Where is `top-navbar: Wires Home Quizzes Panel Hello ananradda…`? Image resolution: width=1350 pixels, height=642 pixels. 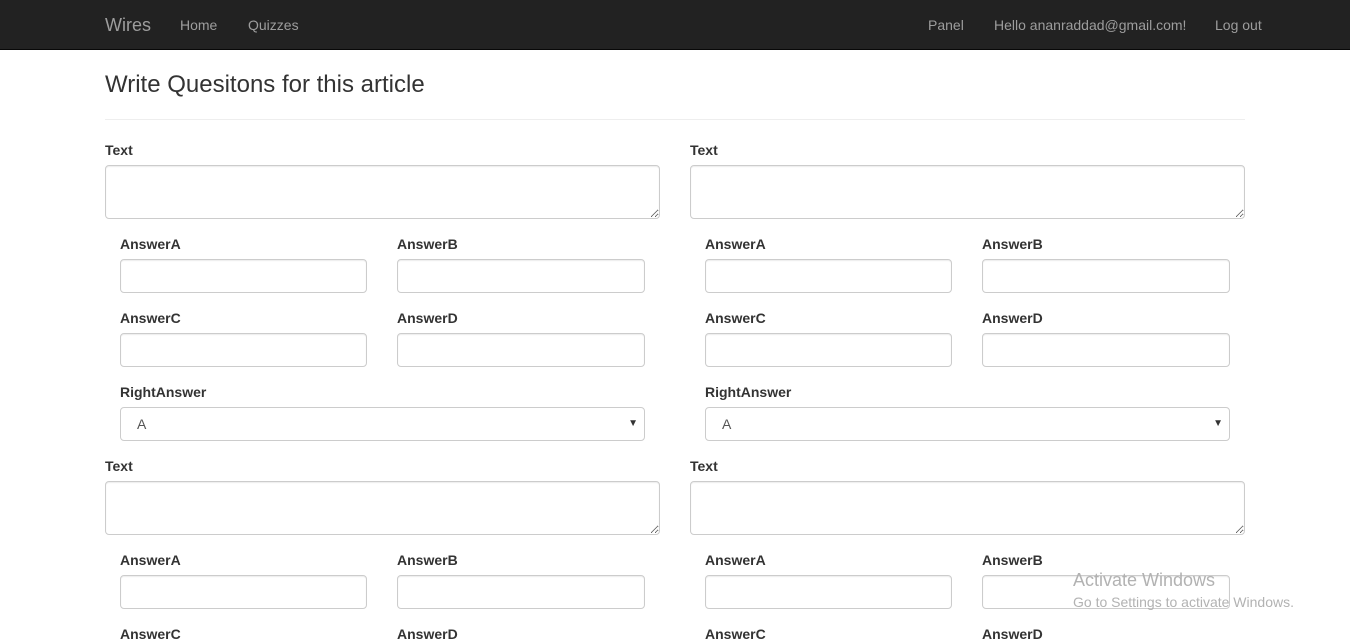 top-navbar: Wires Home Quizzes Panel Hello ananradda… is located at coordinates (675, 25).